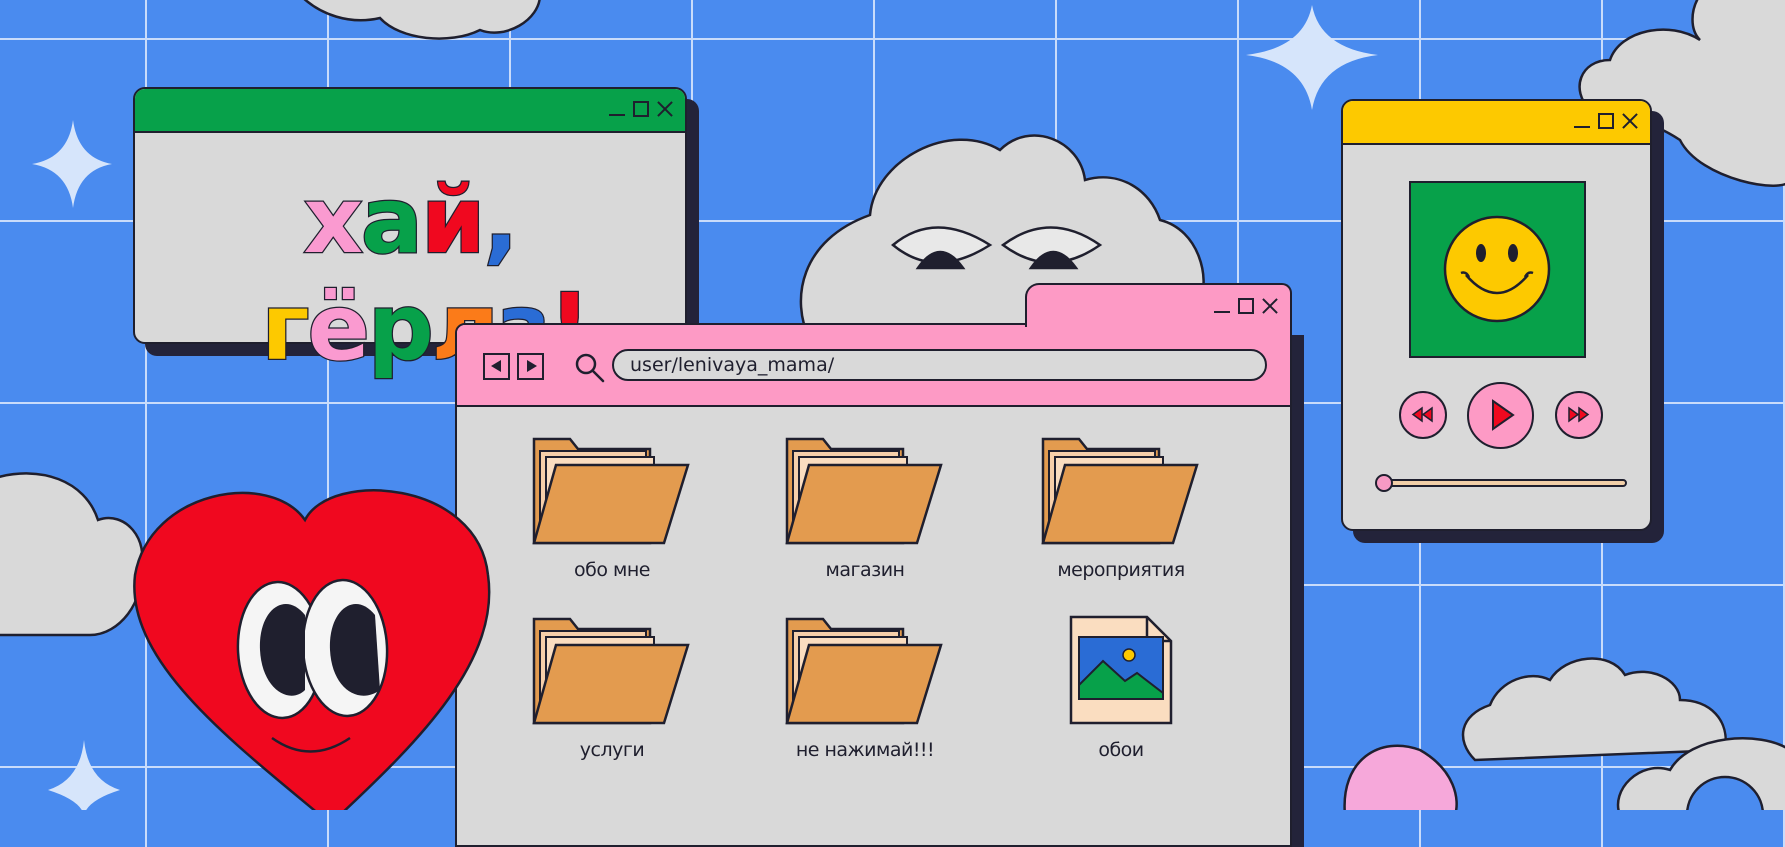 Image resolution: width=1785 pixels, height=847 pixels. I want to click on file-item: обо мне, so click(612, 508).